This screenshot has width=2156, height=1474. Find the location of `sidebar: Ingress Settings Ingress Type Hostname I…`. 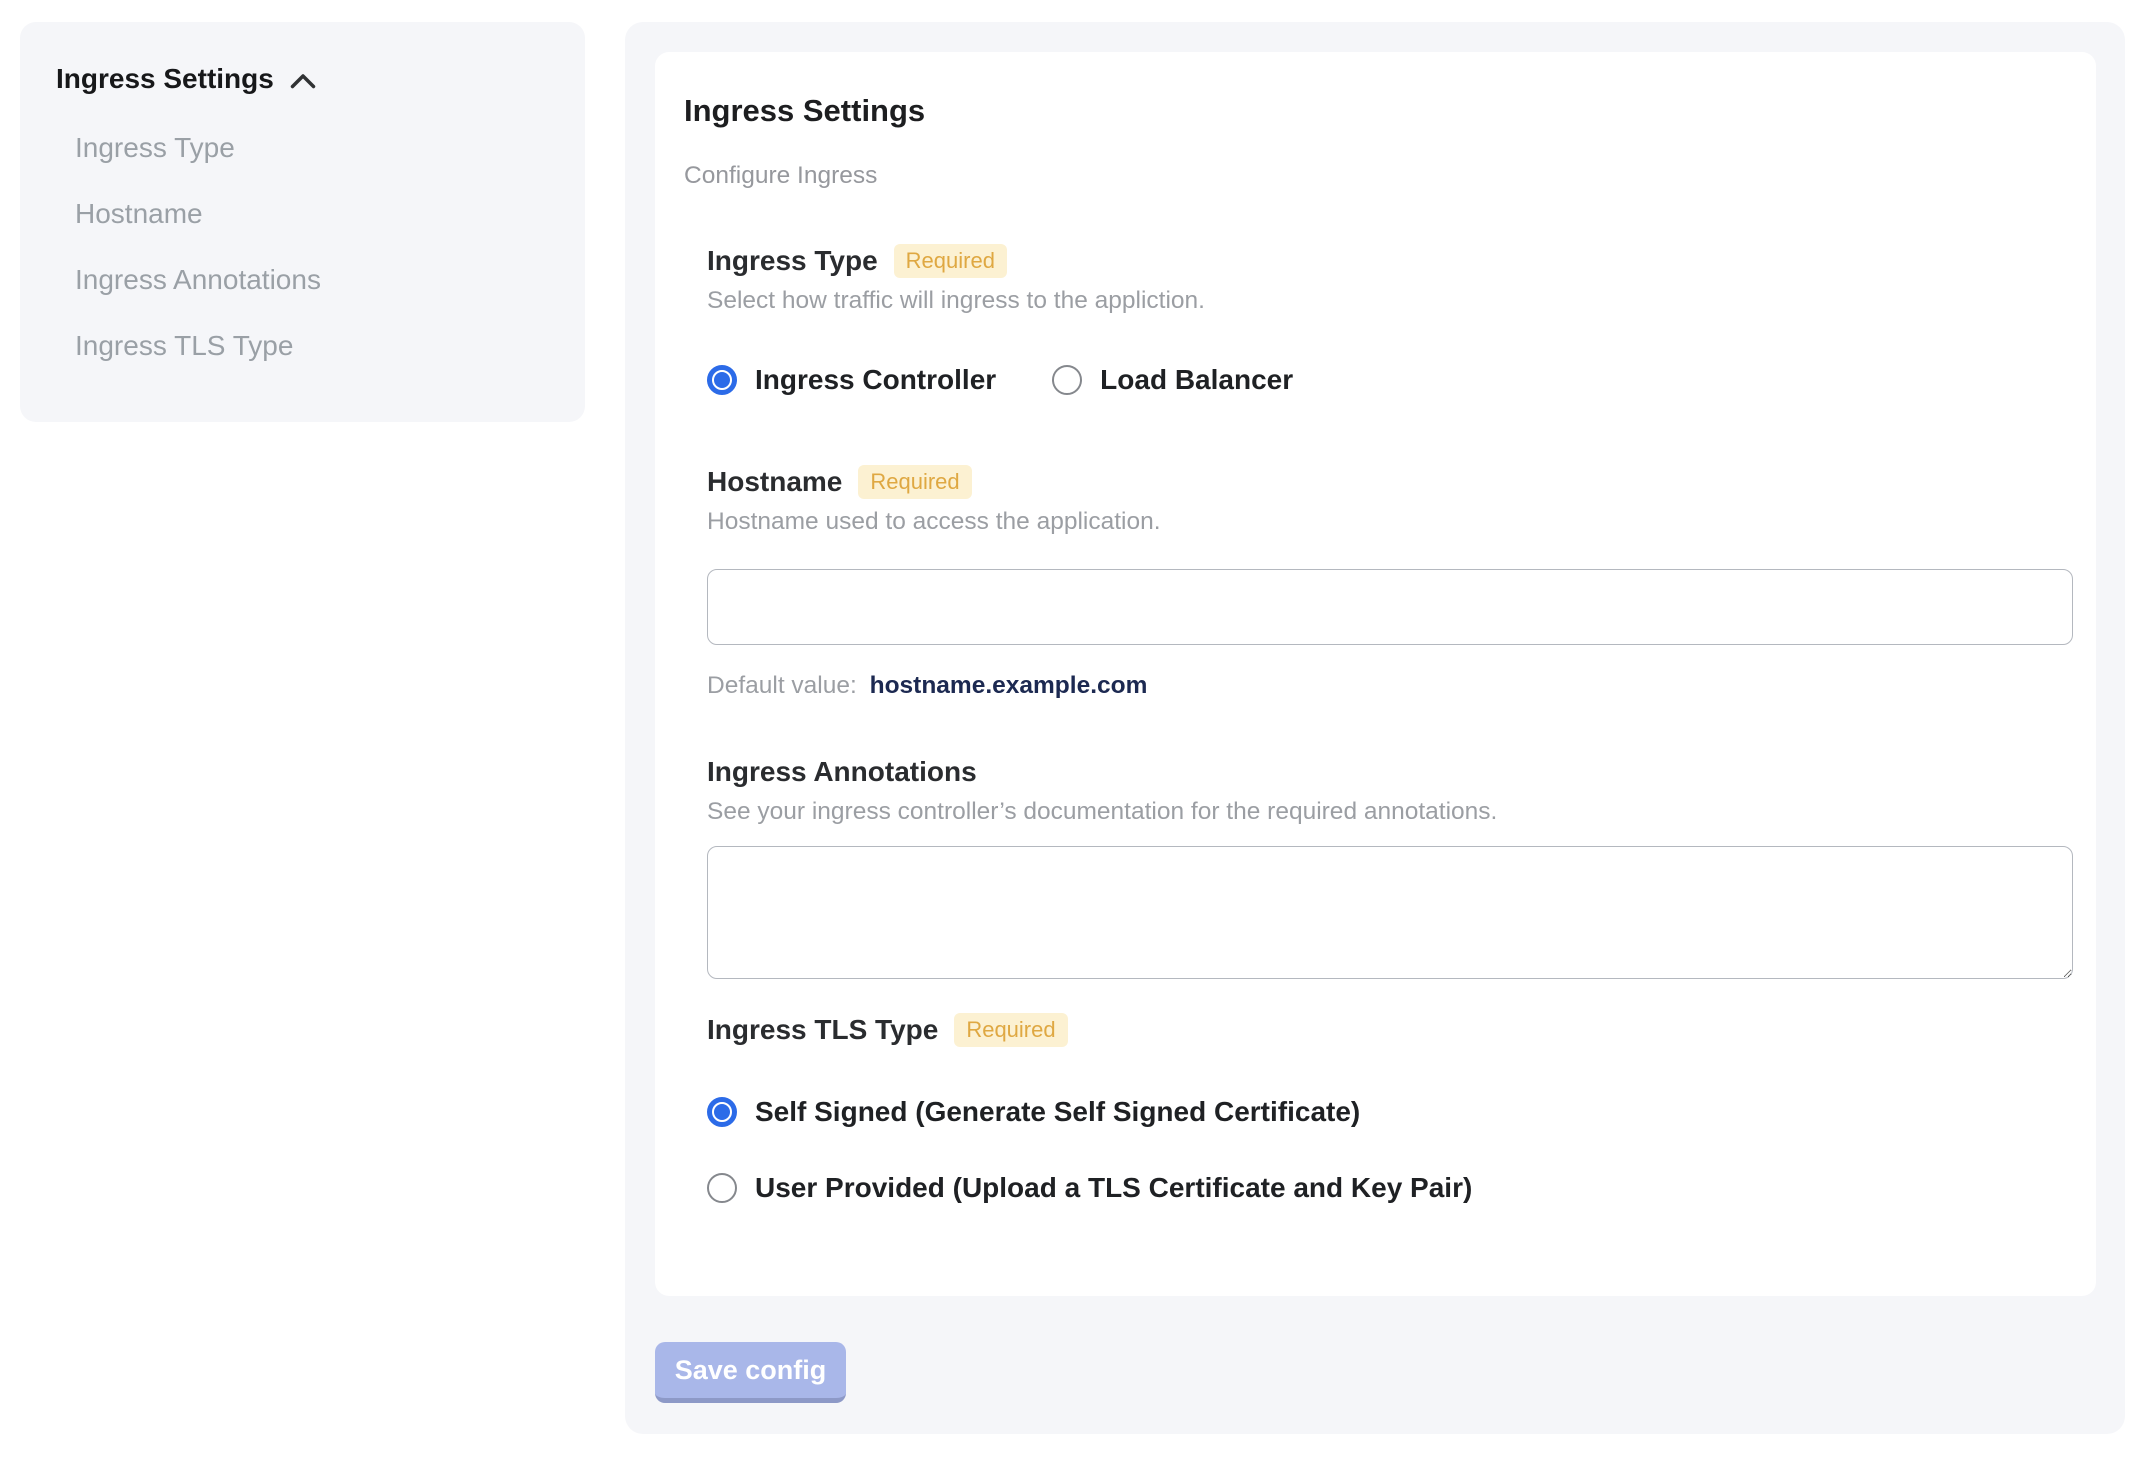

sidebar: Ingress Settings Ingress Type Hostname I… is located at coordinates (302, 222).